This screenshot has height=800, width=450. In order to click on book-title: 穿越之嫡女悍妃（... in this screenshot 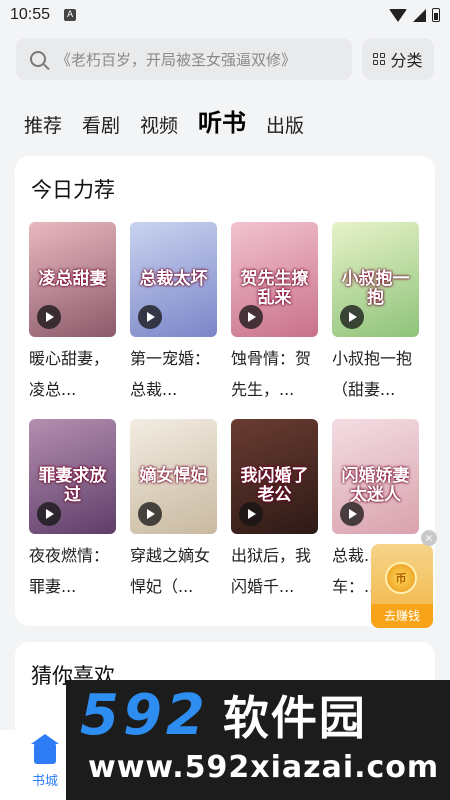, I will do `click(173, 571)`.